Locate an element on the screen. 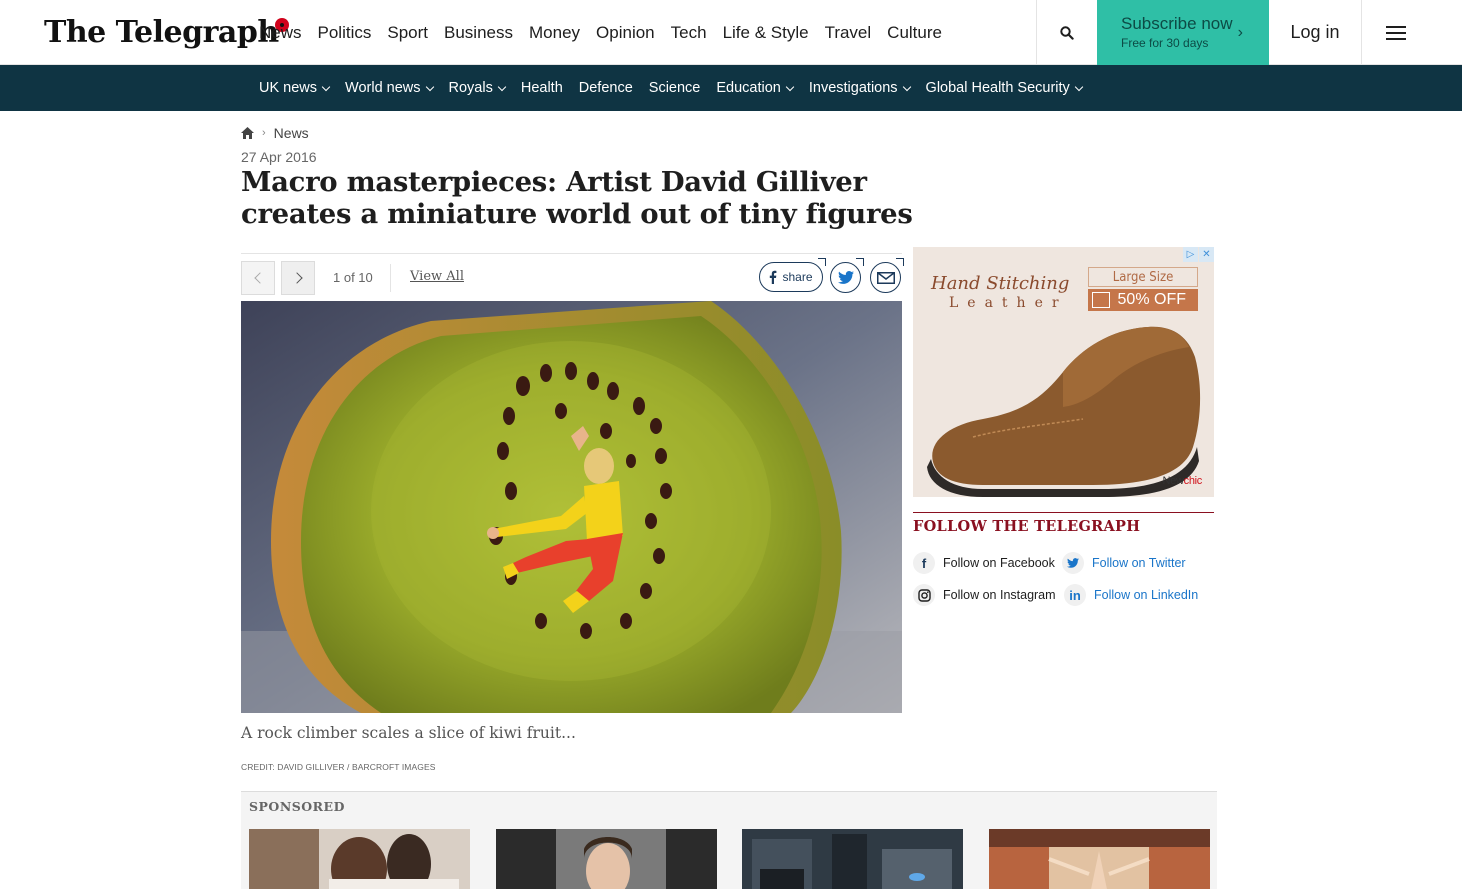  instagram-icon is located at coordinates (924, 595).